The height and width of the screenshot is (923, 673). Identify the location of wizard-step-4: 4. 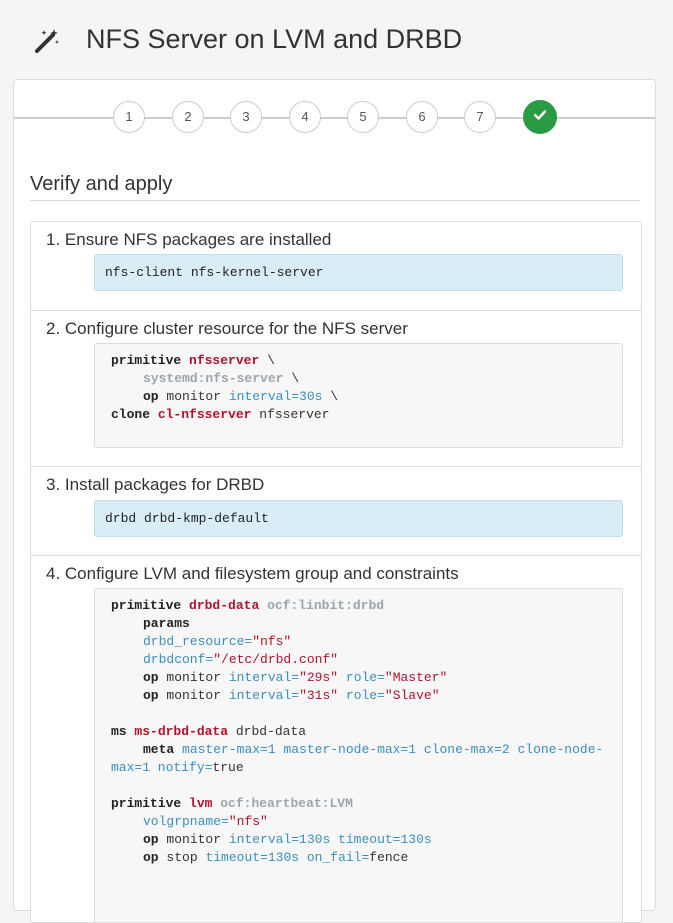
(305, 117).